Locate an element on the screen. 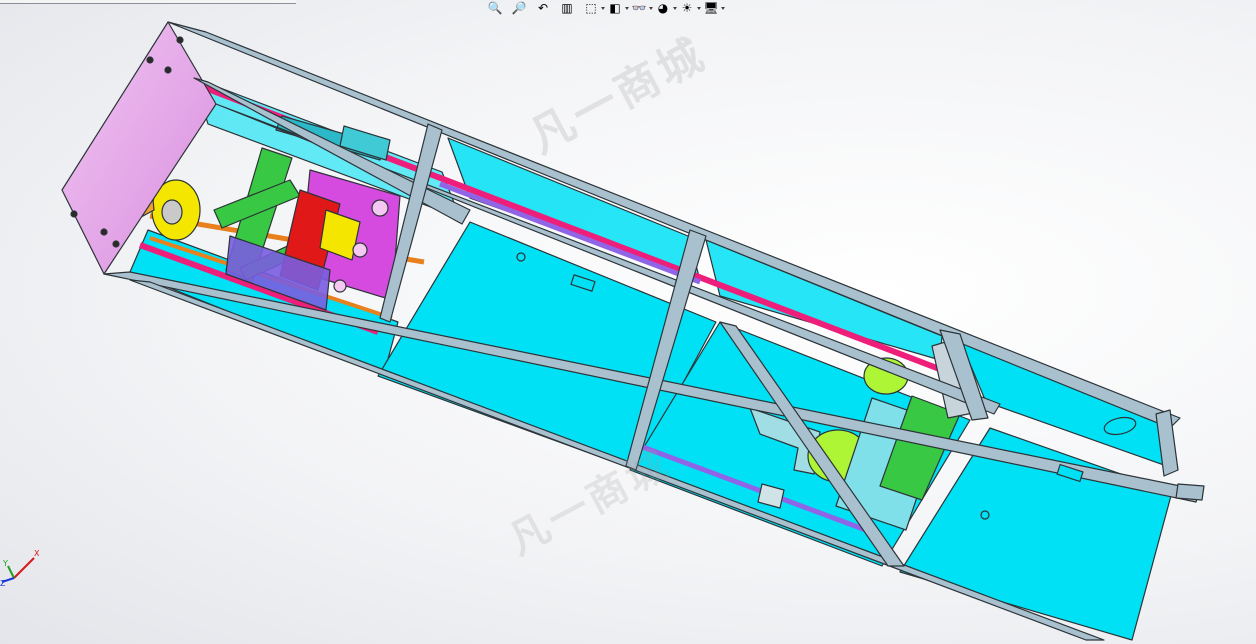  triad-y-axis is located at coordinates (11, 572).